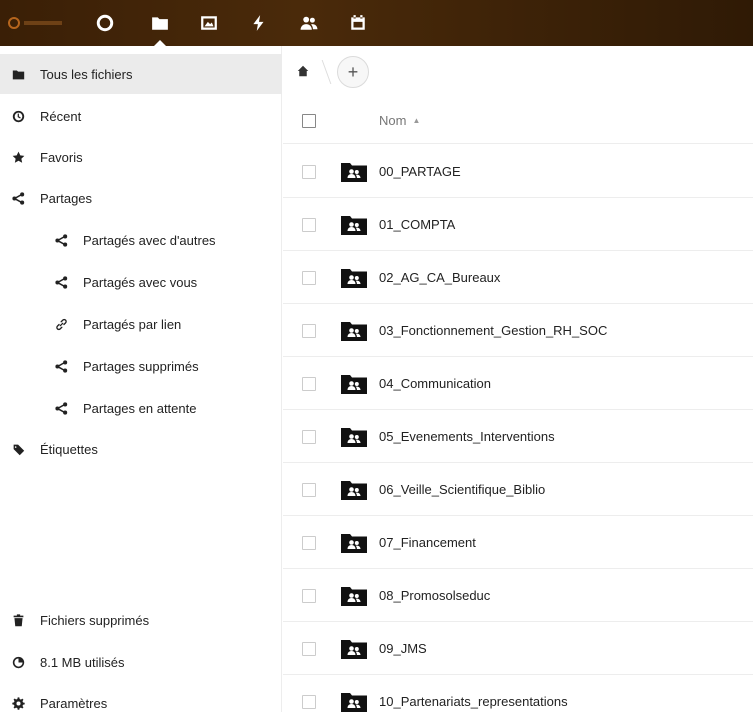 Image resolution: width=753 pixels, height=712 pixels. I want to click on image-icon, so click(209, 23).